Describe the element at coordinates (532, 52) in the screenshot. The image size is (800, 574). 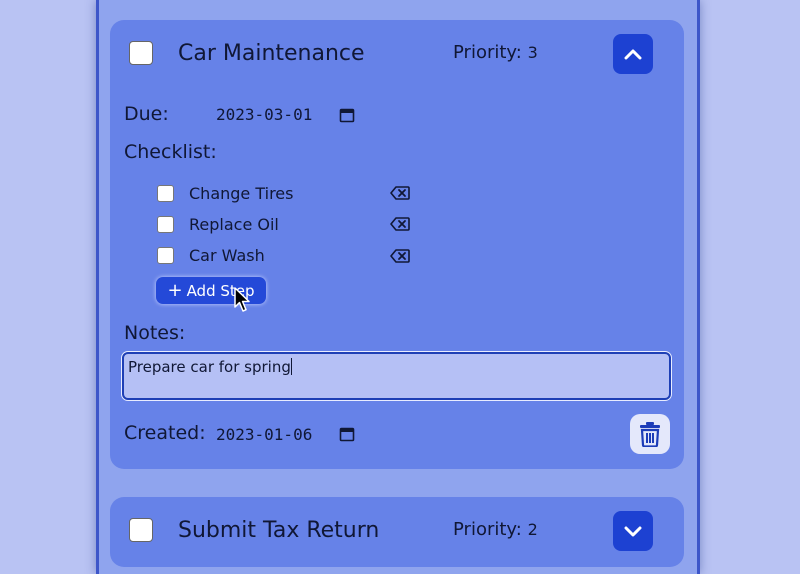
I see `priority-value: 3` at that location.